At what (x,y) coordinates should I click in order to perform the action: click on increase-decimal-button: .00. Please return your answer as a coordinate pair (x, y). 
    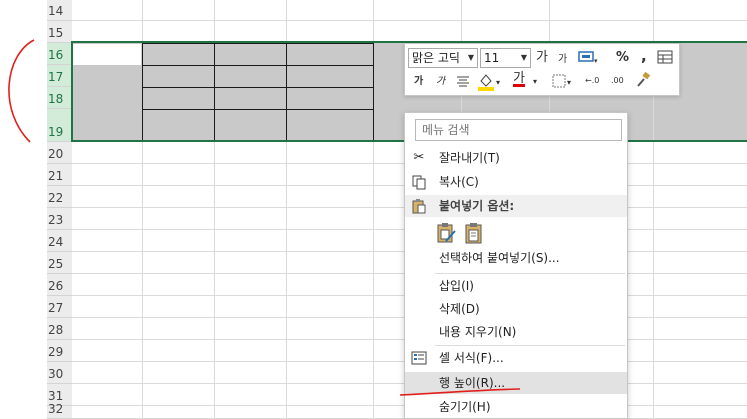
    Looking at the image, I should click on (617, 81).